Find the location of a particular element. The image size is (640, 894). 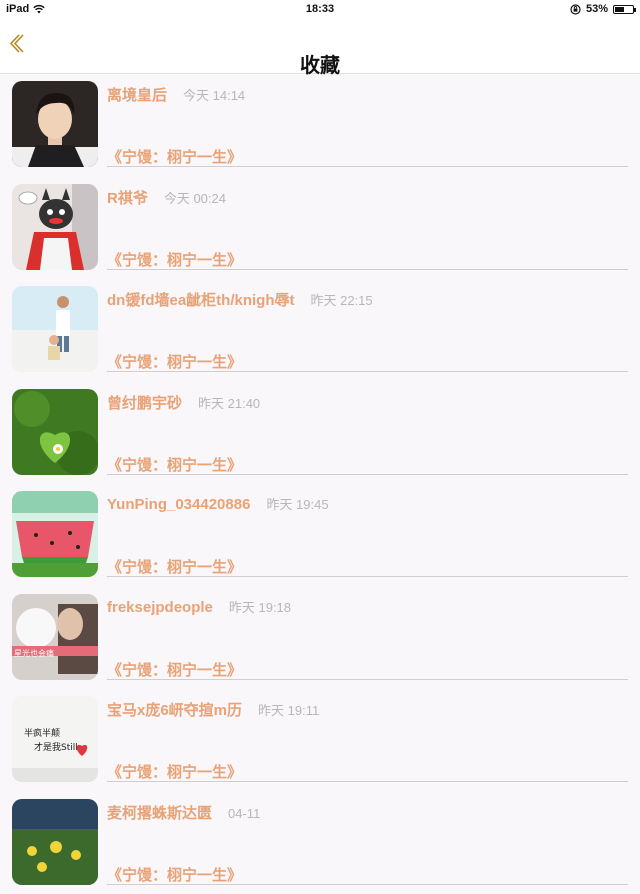

battery-fill is located at coordinates (619, 9).